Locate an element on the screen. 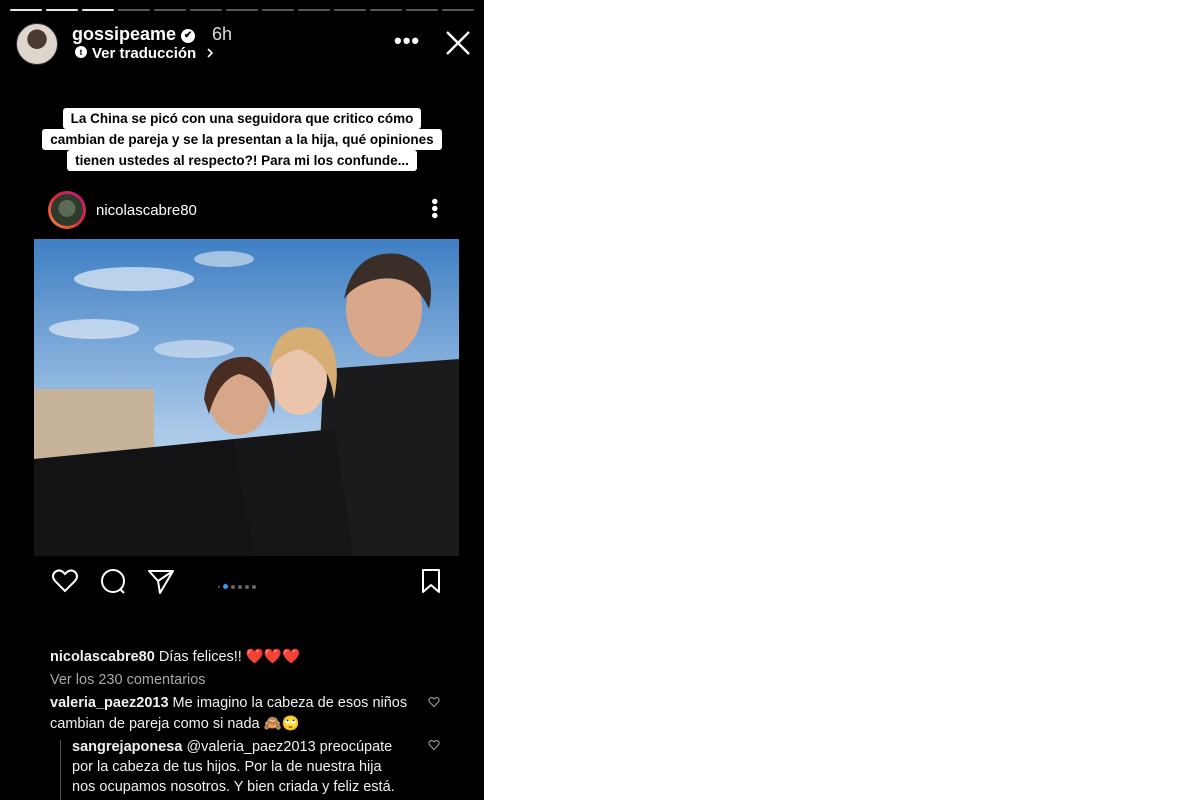  close-icon is located at coordinates (458, 43).